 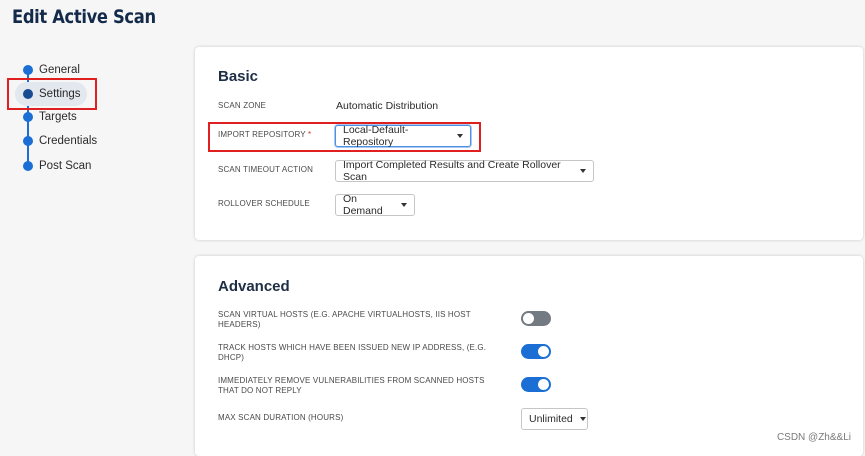 What do you see at coordinates (254, 286) in the screenshot?
I see `section-title-advanced: Advanced` at bounding box center [254, 286].